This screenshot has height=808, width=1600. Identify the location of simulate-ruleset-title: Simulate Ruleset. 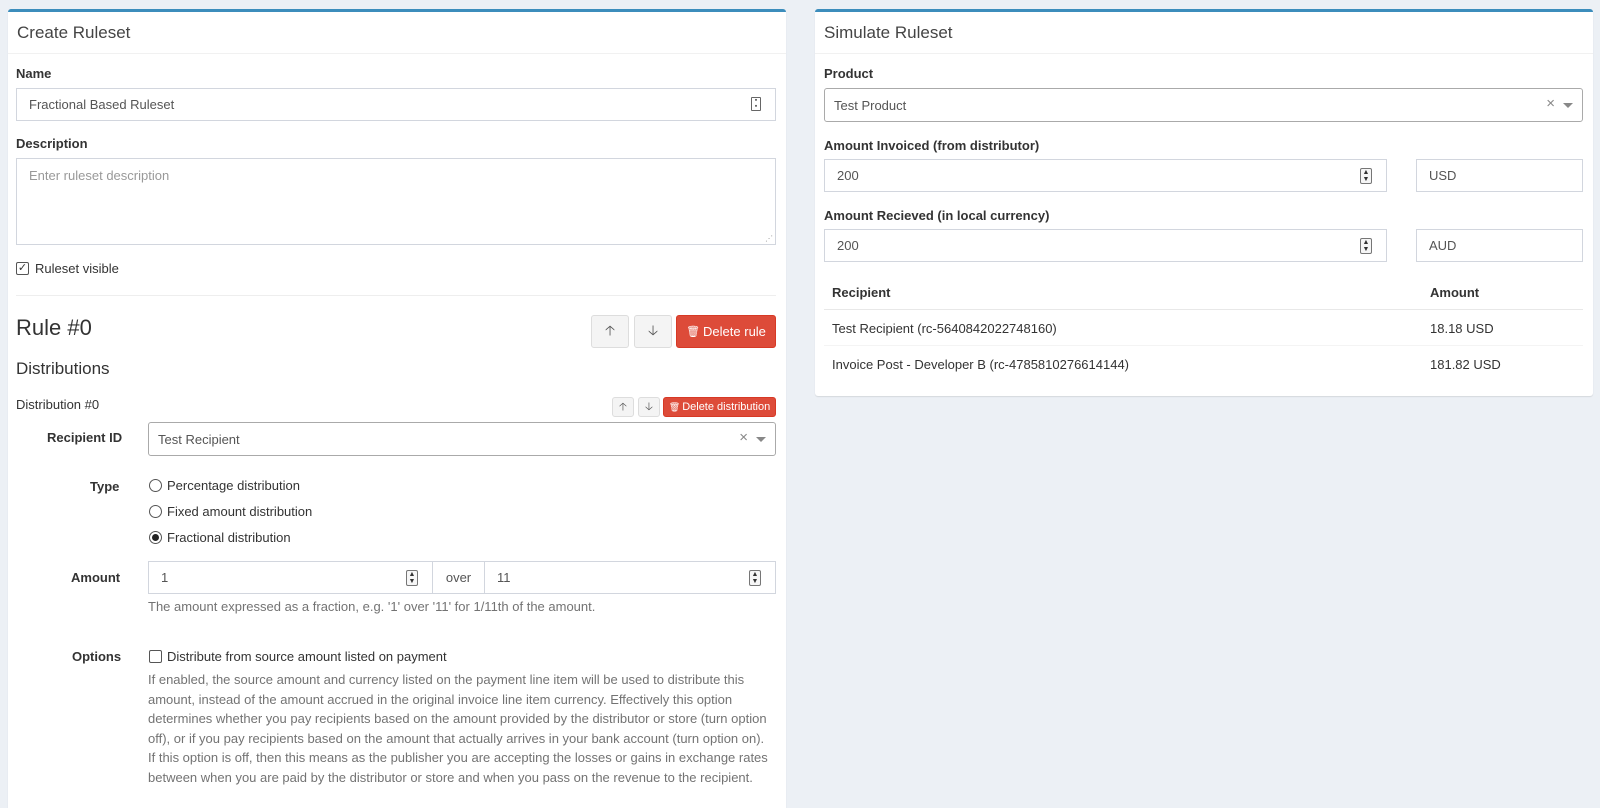
(1204, 33).